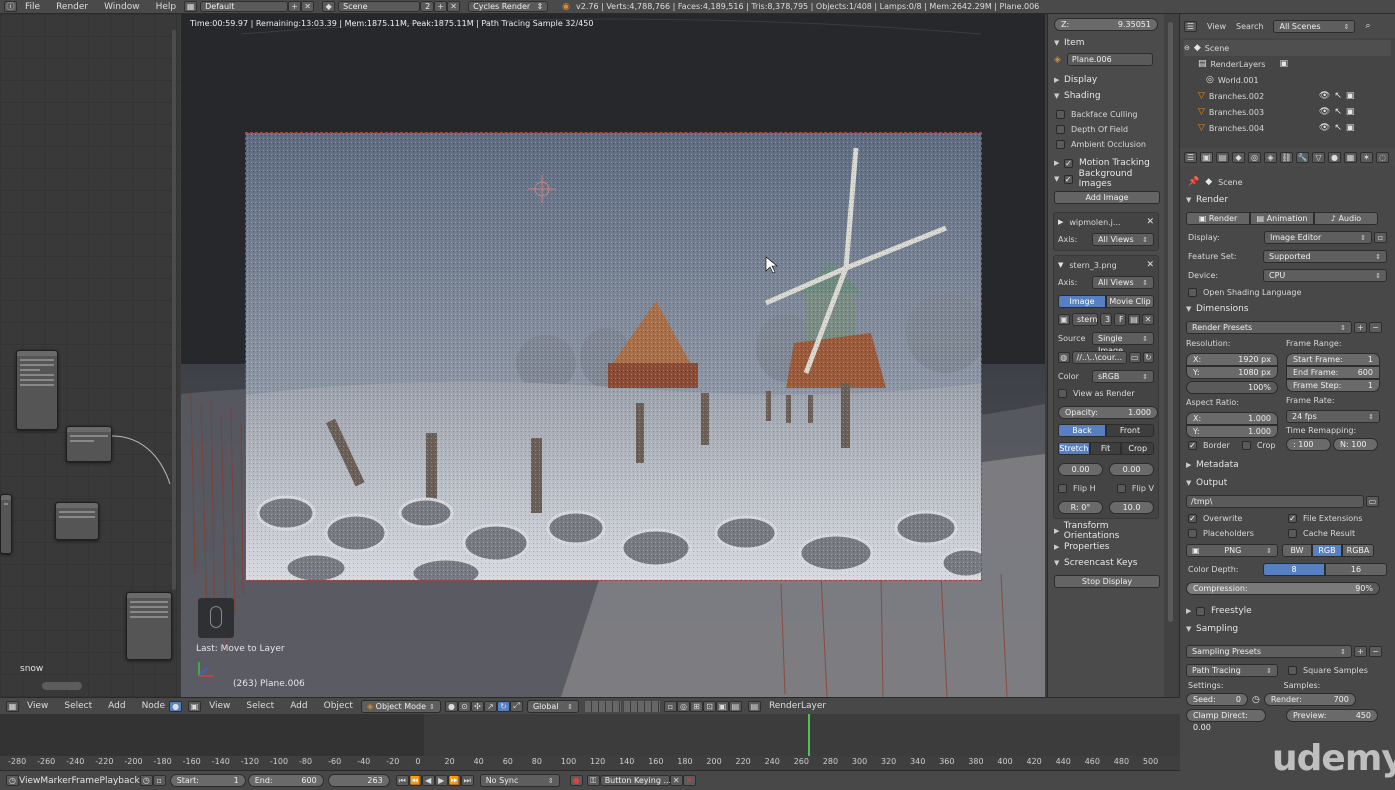 Image resolution: width=1395 pixels, height=790 pixels. What do you see at coordinates (1190, 26) in the screenshot?
I see `outliner-editor-icon: ☰` at bounding box center [1190, 26].